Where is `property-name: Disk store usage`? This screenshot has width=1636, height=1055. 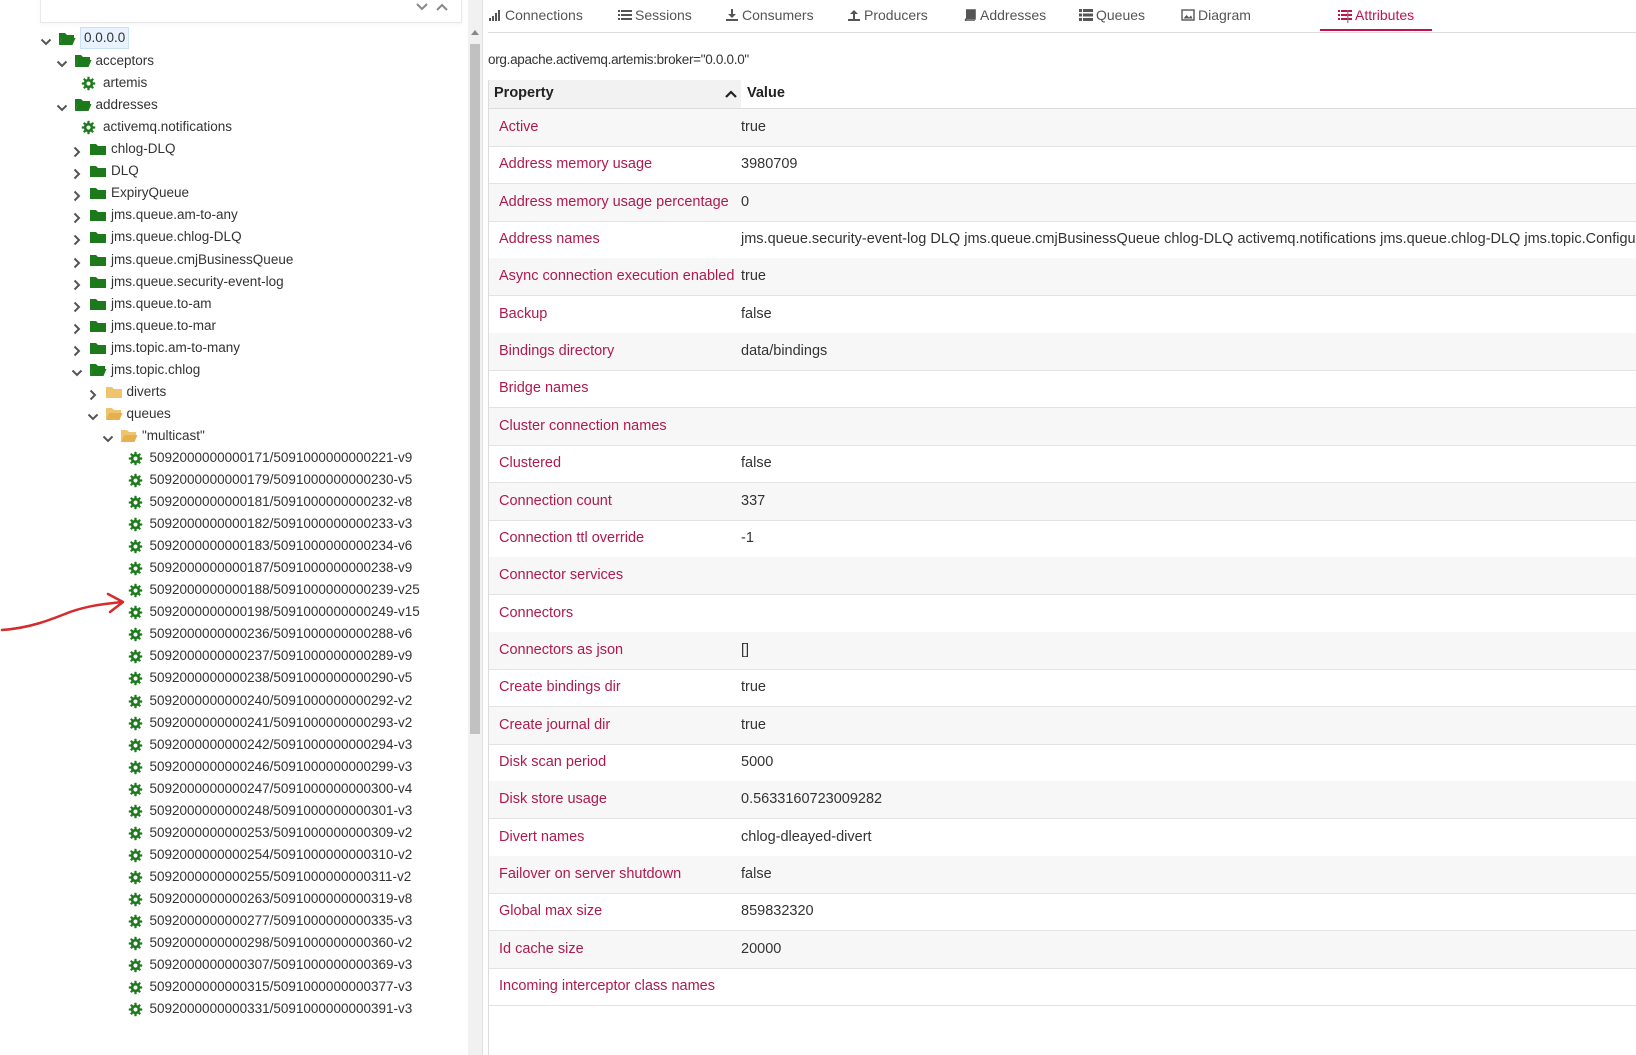
property-name: Disk store usage is located at coordinates (553, 799).